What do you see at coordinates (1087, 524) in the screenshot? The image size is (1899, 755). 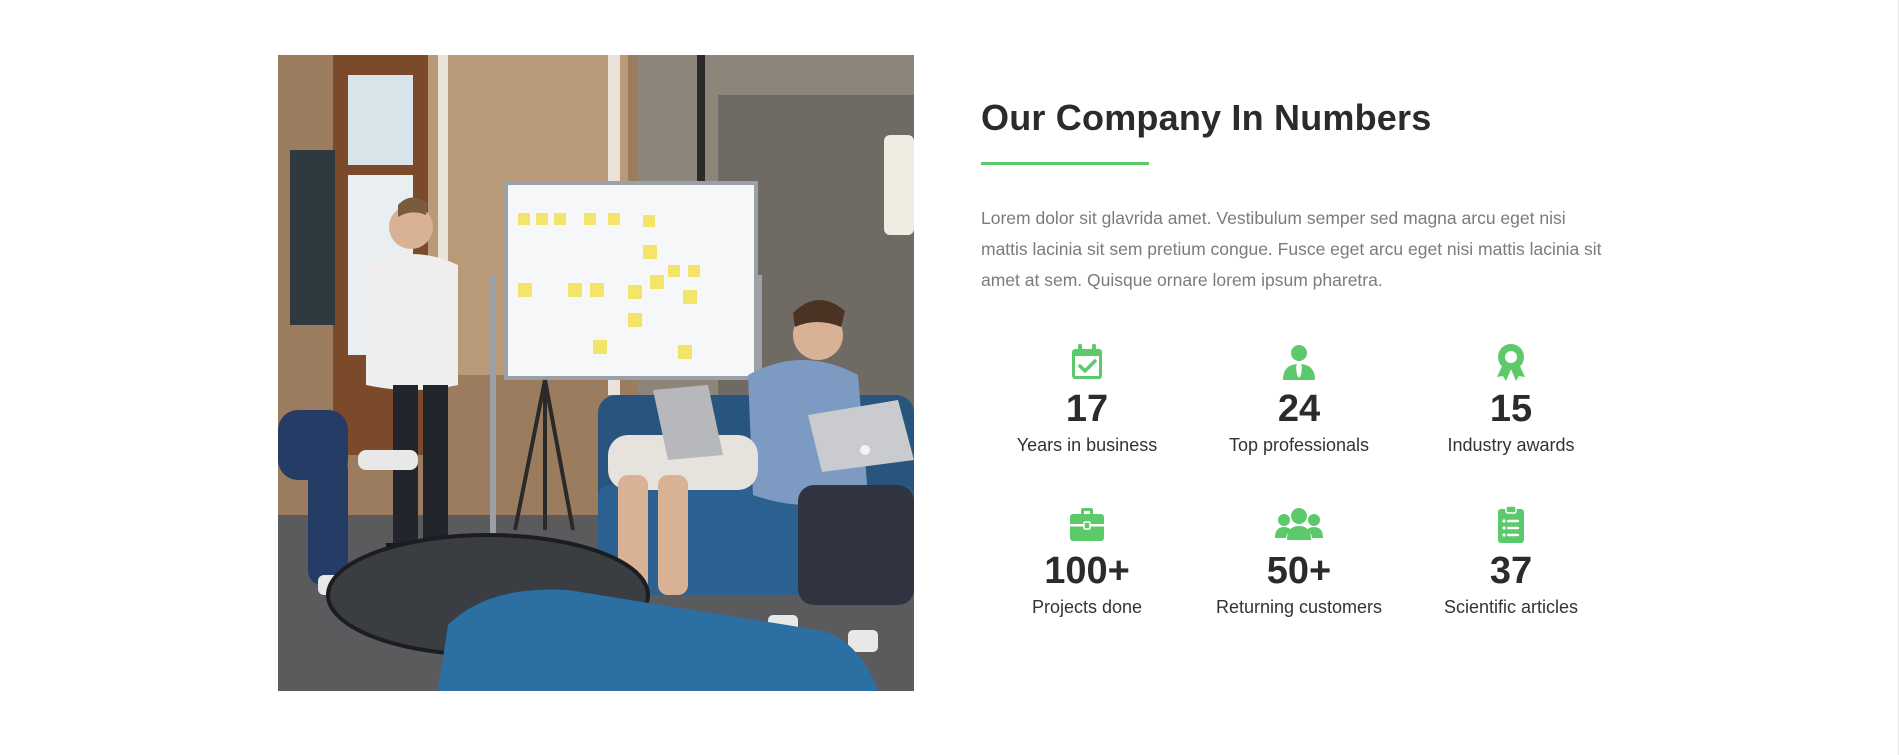 I see `briefcase-icon` at bounding box center [1087, 524].